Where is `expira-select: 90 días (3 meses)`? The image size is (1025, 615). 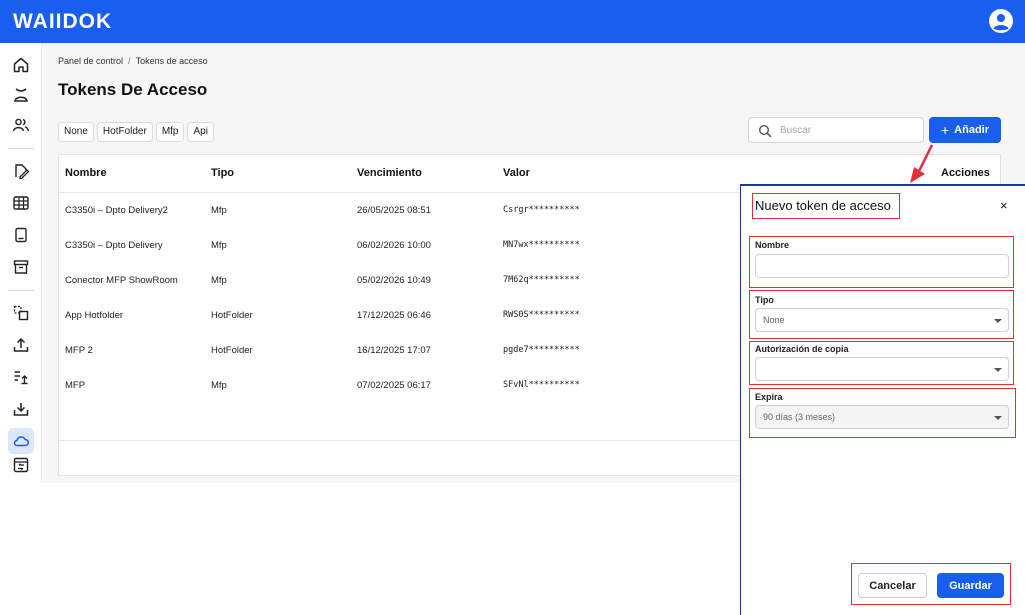
expira-select: 90 días (3 meses) is located at coordinates (882, 417).